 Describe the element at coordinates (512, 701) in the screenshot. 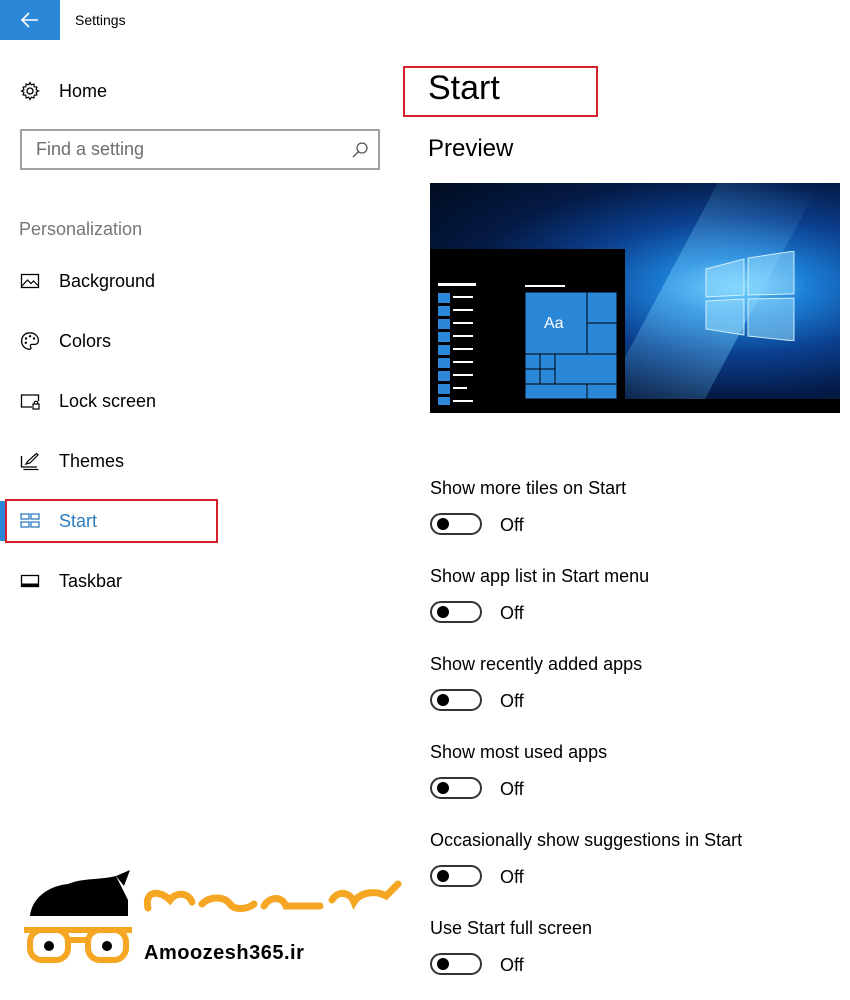

I see `toggle-state-recently-added: Off` at that location.